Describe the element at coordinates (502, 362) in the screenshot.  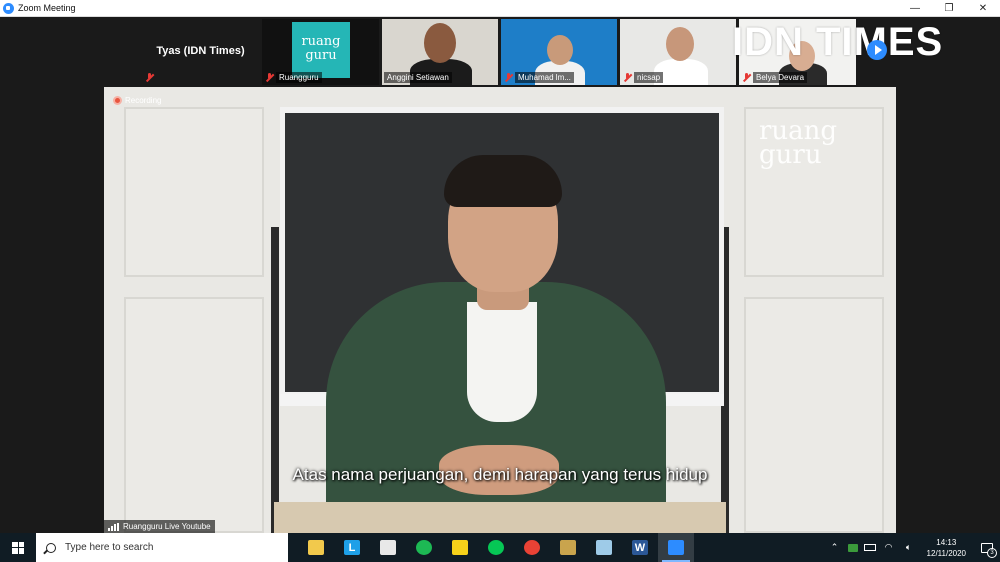
I see `speaker-undershirt` at that location.